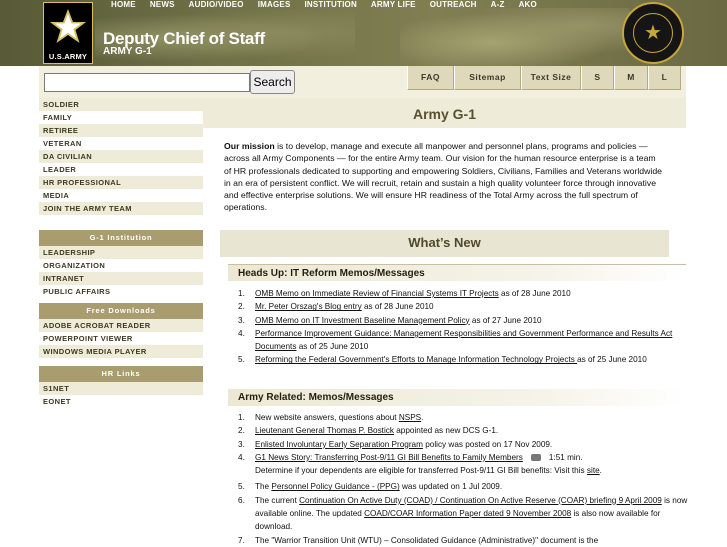 The image size is (727, 547). Describe the element at coordinates (121, 143) in the screenshot. I see `sidebar-item-veteran: VETERAN` at that location.